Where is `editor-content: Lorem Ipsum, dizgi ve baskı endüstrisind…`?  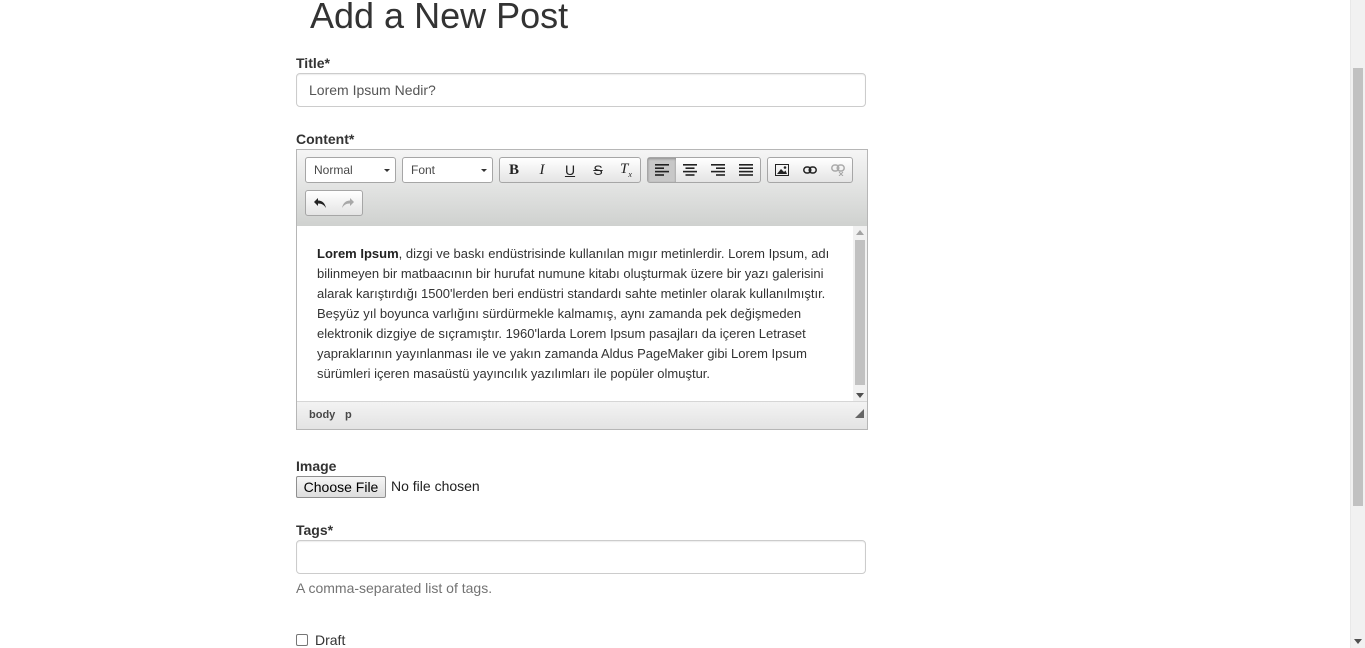
editor-content: Lorem Ipsum, dizgi ve baskı endüstrisind… is located at coordinates (577, 314).